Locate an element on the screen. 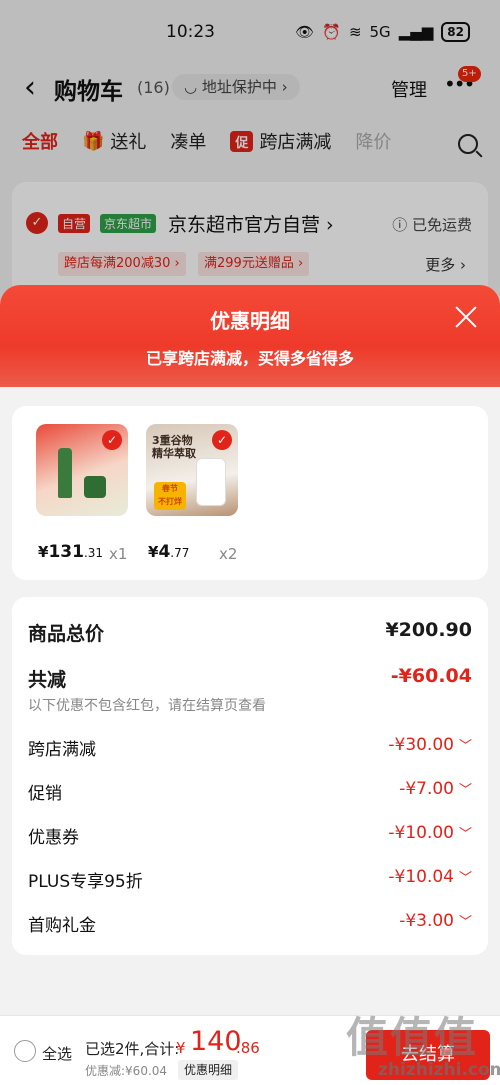 The image size is (500, 1085). discount-row-promotion: 促销 -¥7.00 ﹀ is located at coordinates (250, 792).